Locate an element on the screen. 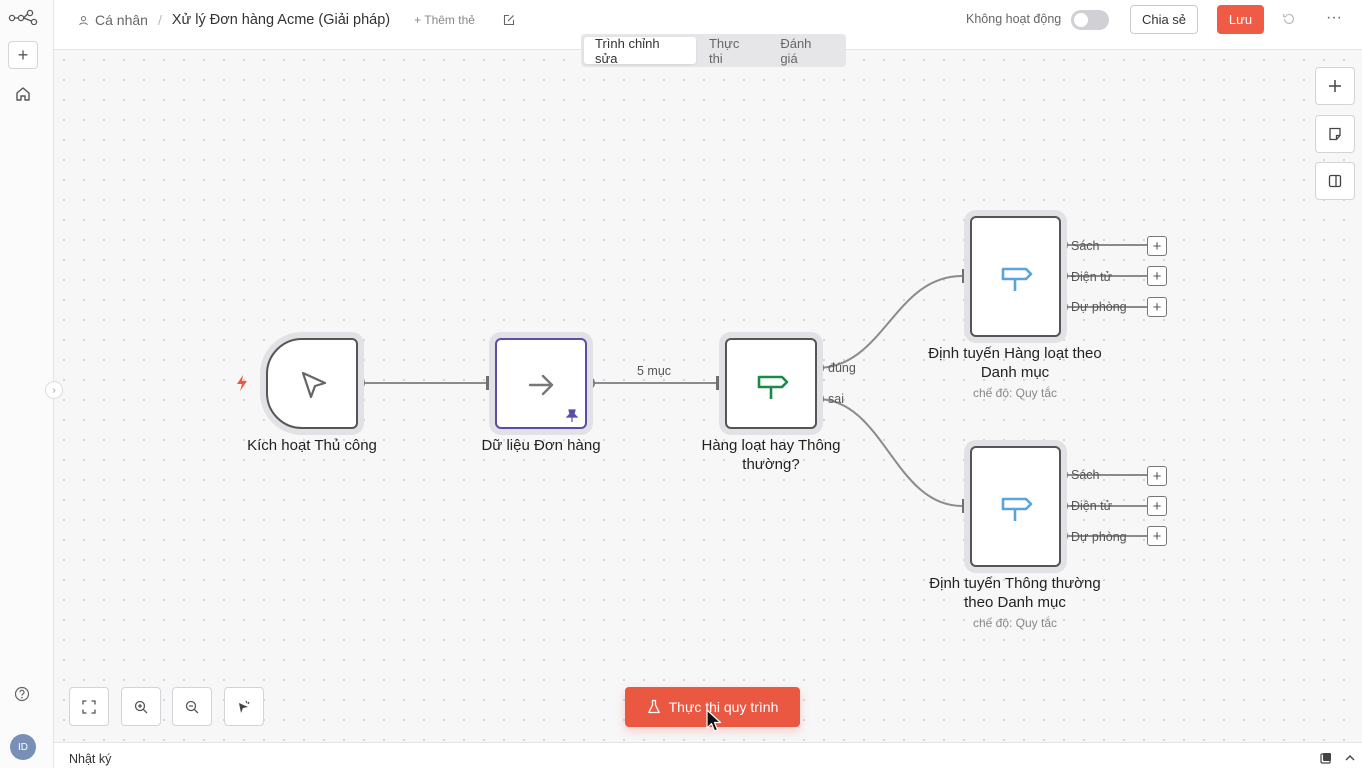 The height and width of the screenshot is (768, 1362). fit-view-icon is located at coordinates (89, 706).